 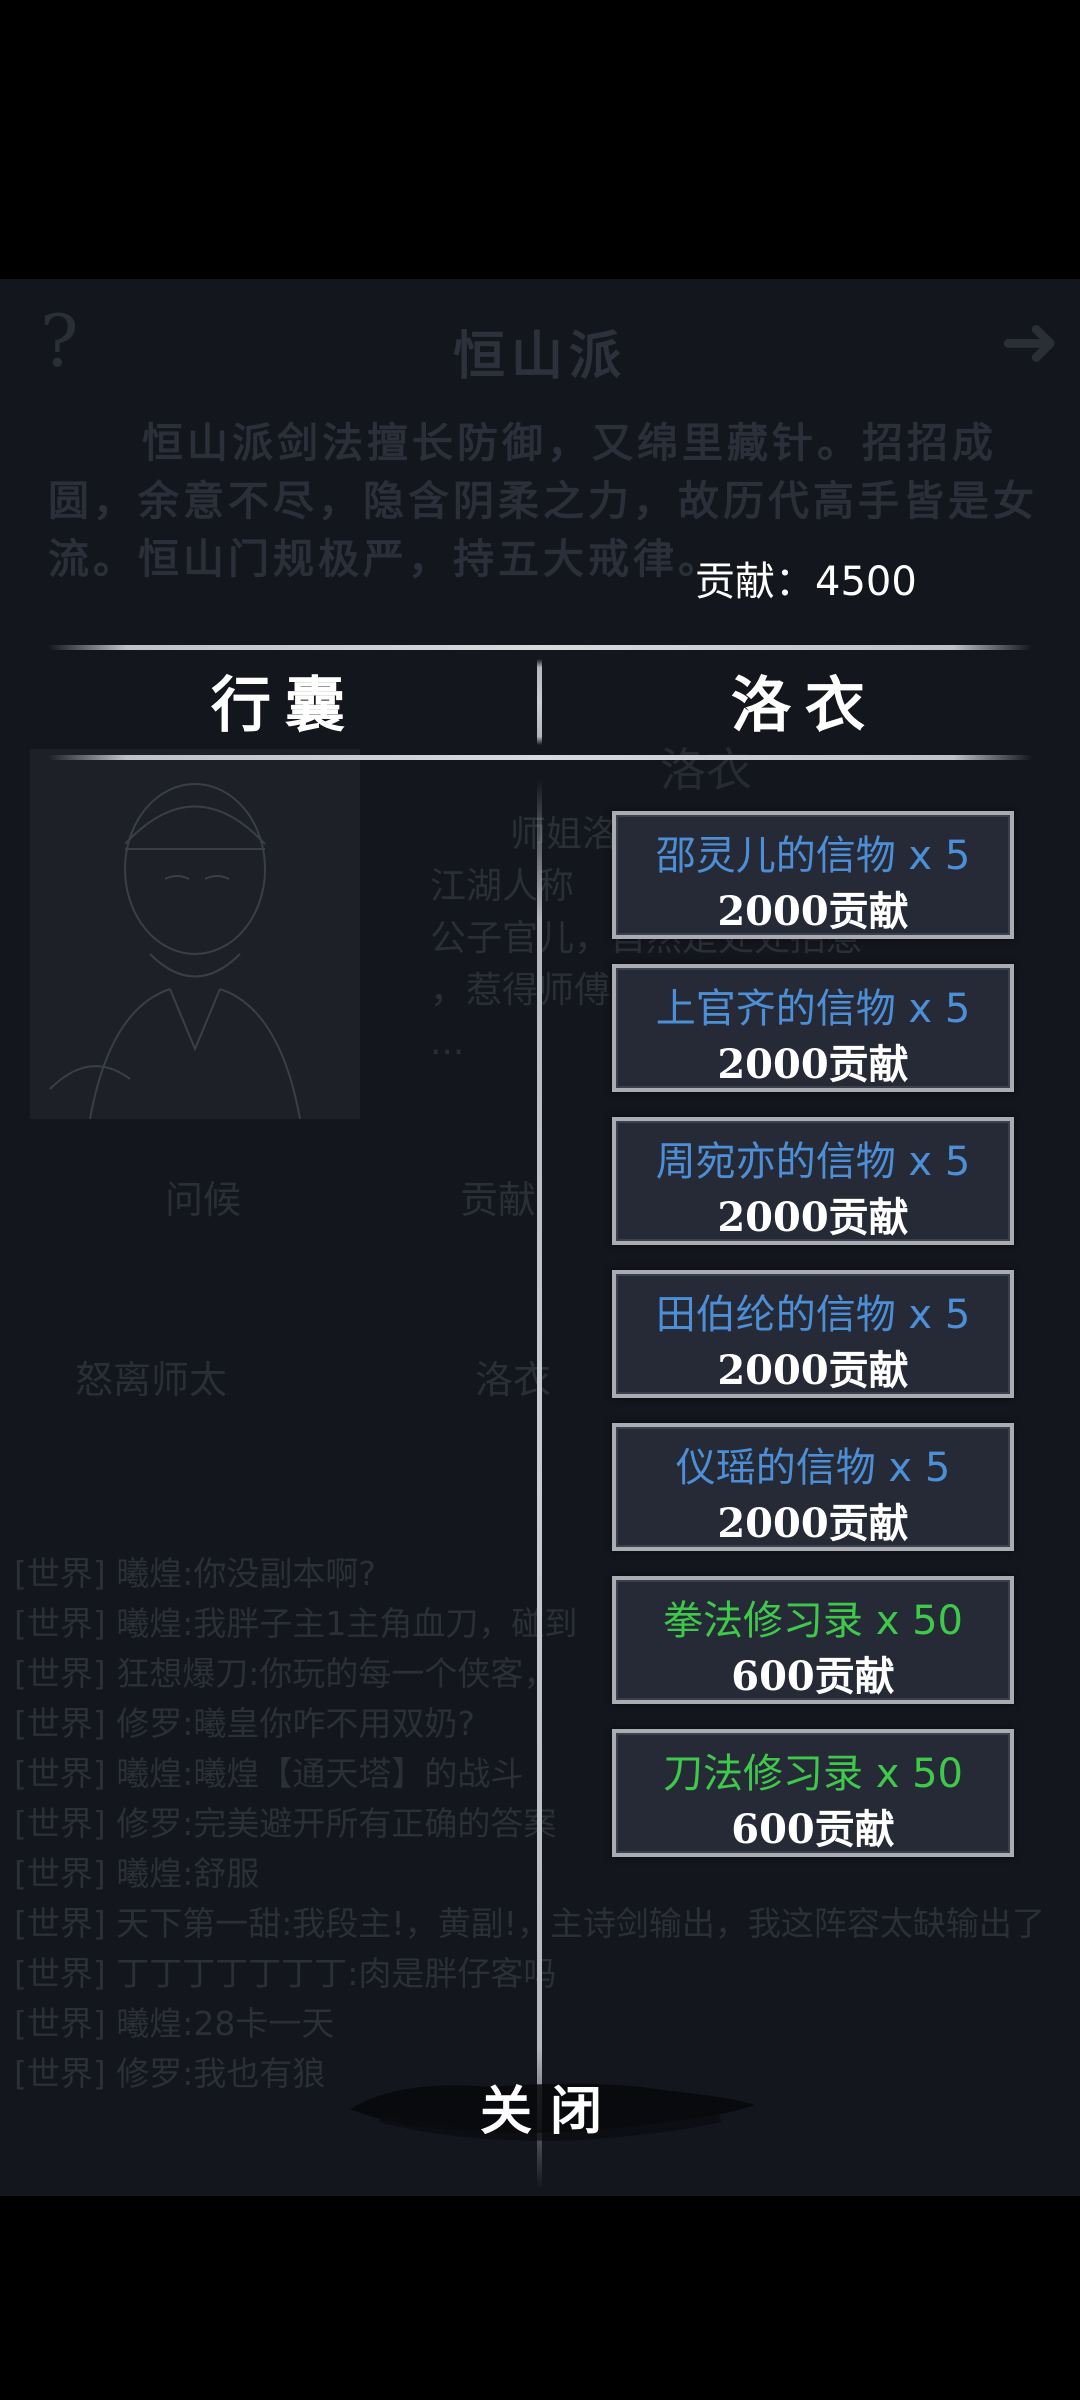 I want to click on shop-item: 邵灵儿的信物 x 5 2000贡献, so click(x=813, y=875).